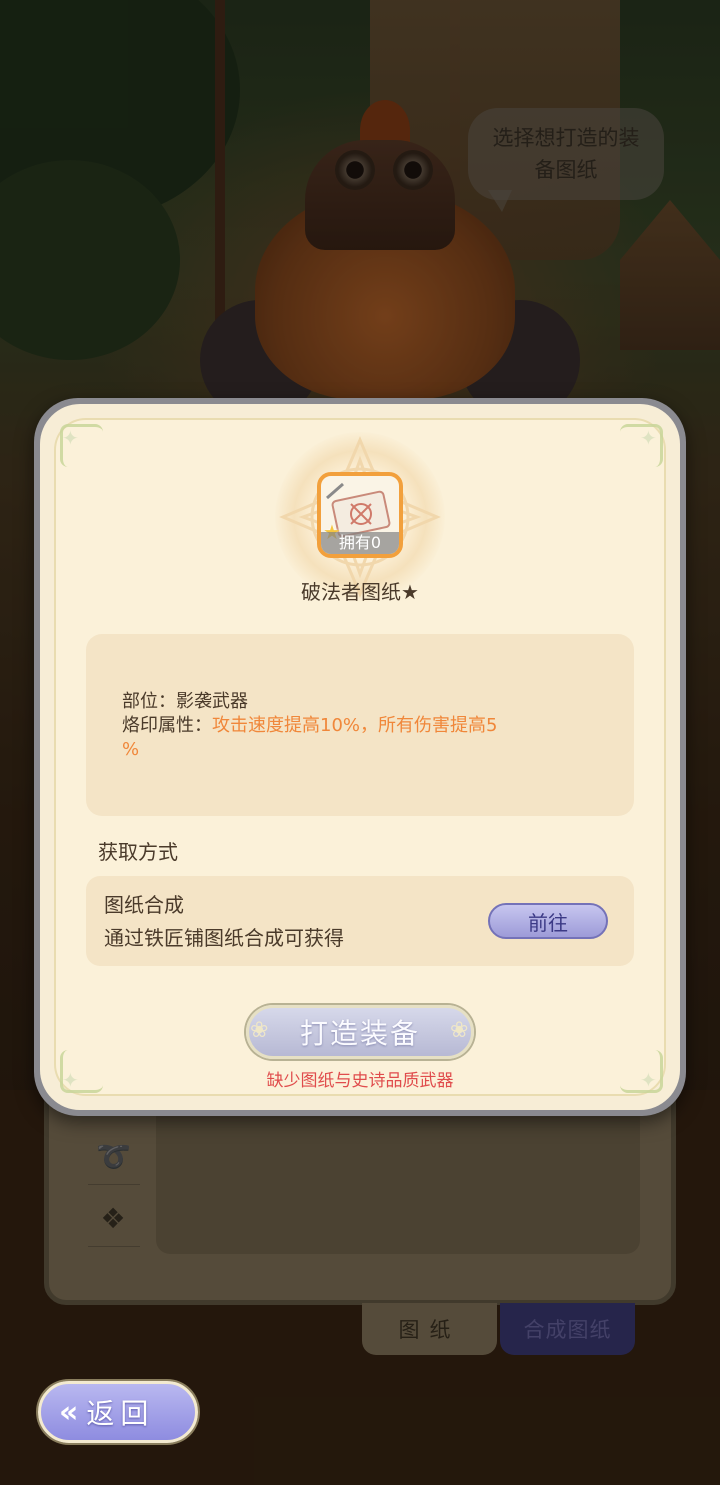 The width and height of the screenshot is (720, 1485). I want to click on back-button-label: 返回, so click(120, 1413).